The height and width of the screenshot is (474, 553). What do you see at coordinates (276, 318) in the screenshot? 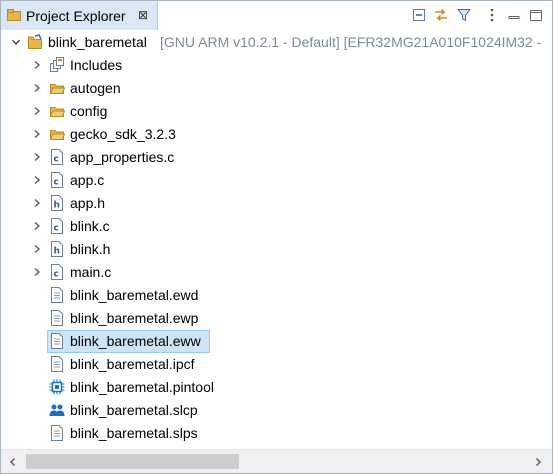
I see `tree-row-ewp: blink_baremetal.ewp` at bounding box center [276, 318].